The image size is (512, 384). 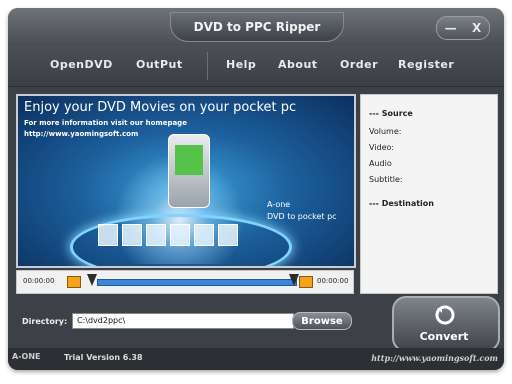 What do you see at coordinates (92, 280) in the screenshot?
I see `seek-start-handle` at bounding box center [92, 280].